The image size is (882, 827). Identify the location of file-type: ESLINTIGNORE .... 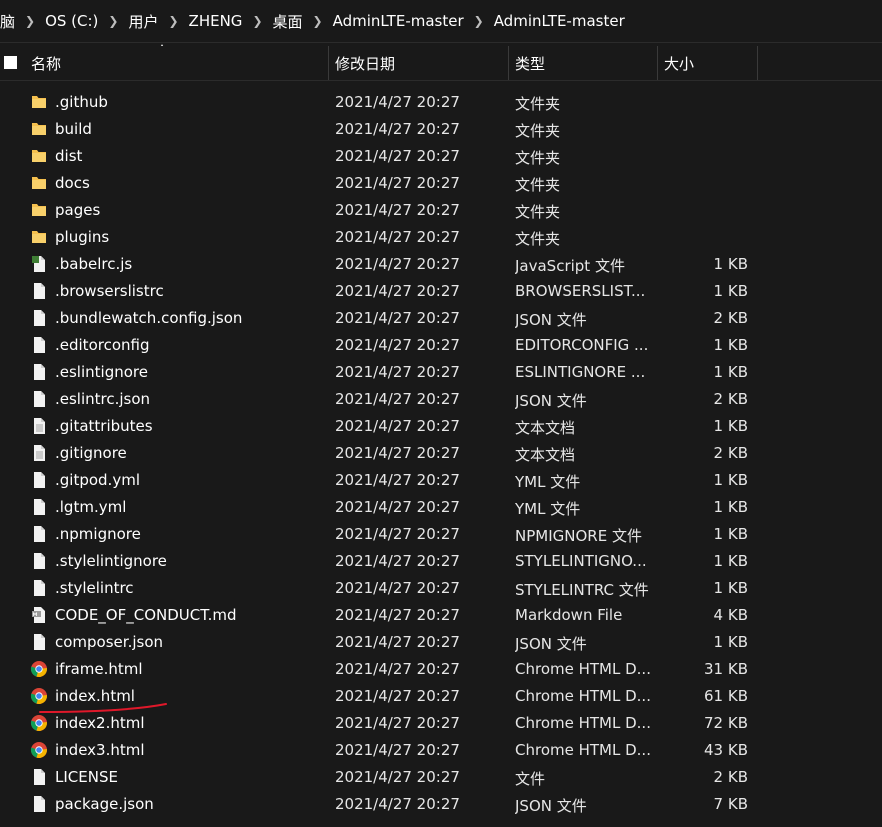
(580, 372).